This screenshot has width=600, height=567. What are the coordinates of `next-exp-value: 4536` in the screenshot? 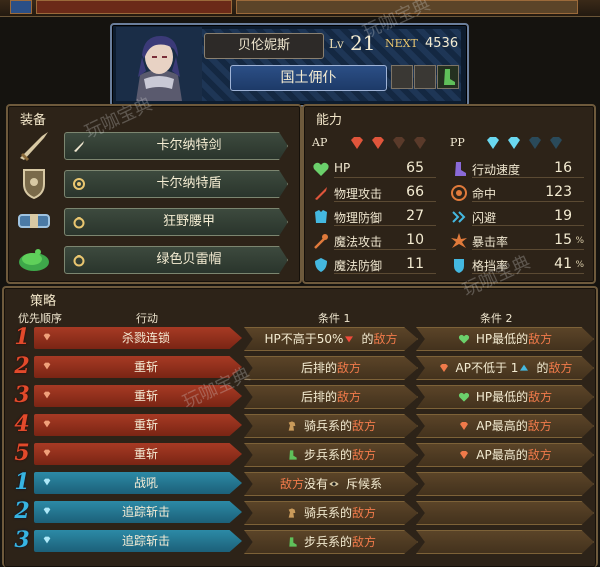 It's located at (442, 43).